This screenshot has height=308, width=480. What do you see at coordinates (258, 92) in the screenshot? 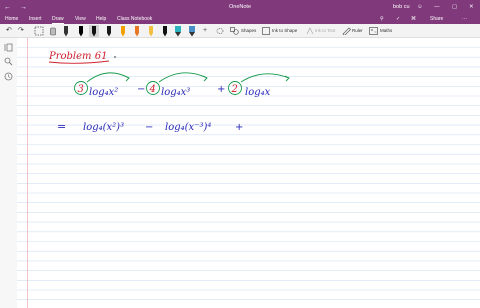
I see `term-3: log₄x` at bounding box center [258, 92].